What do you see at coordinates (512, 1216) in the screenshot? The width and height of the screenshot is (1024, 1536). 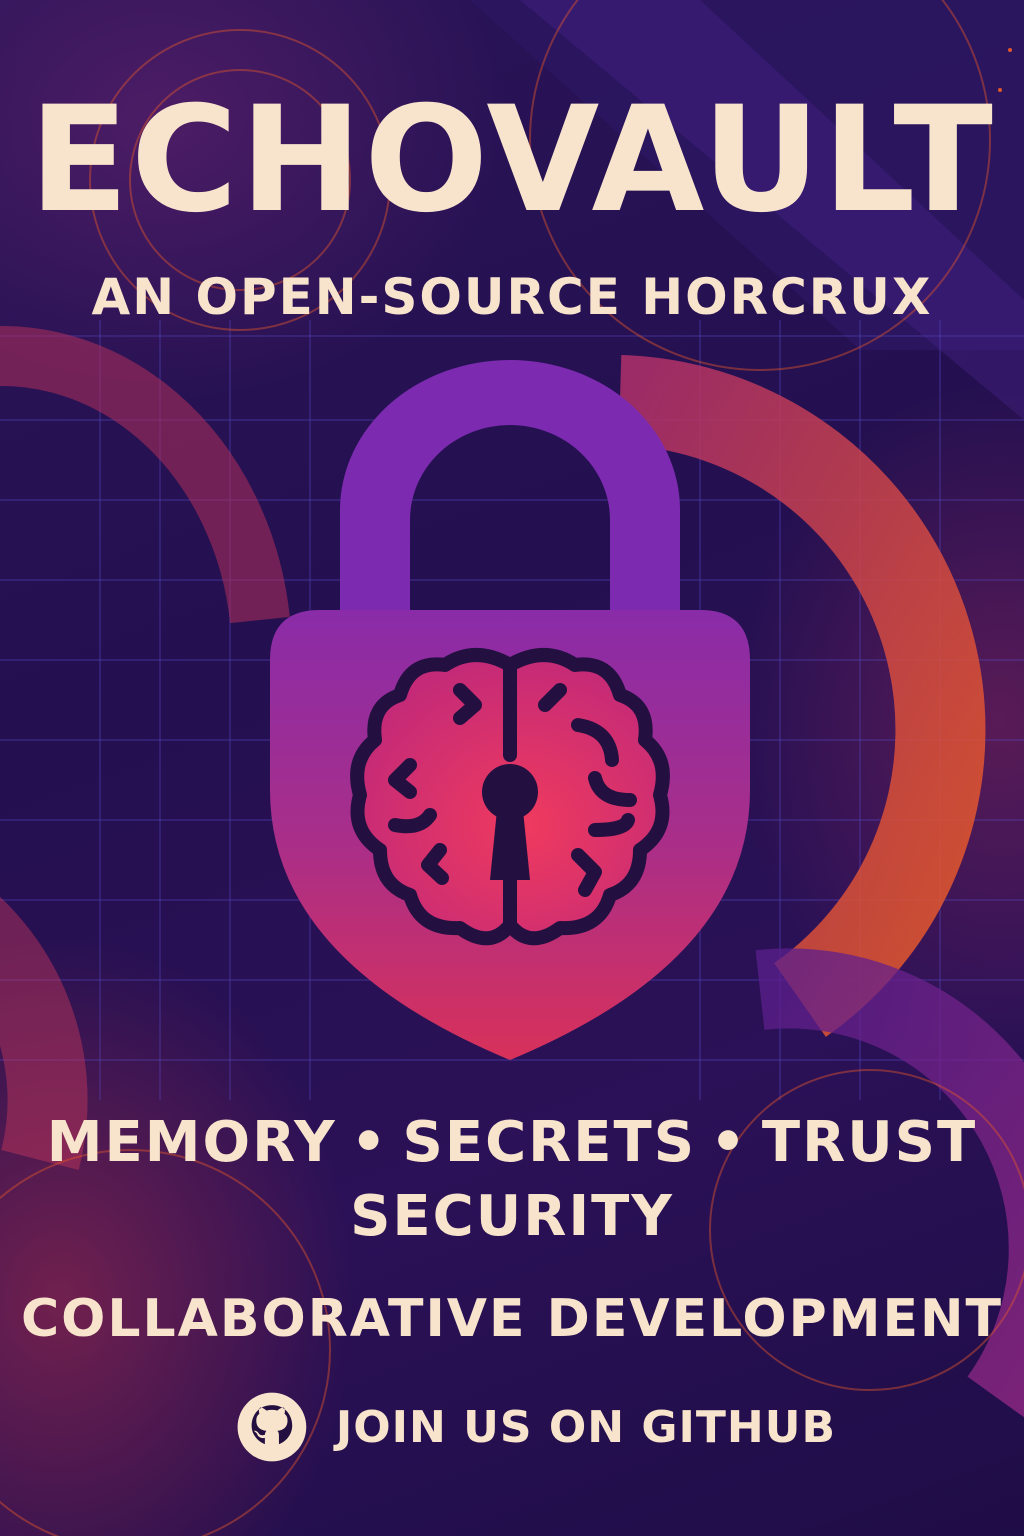 I see `tagline-security: SECURITY` at bounding box center [512, 1216].